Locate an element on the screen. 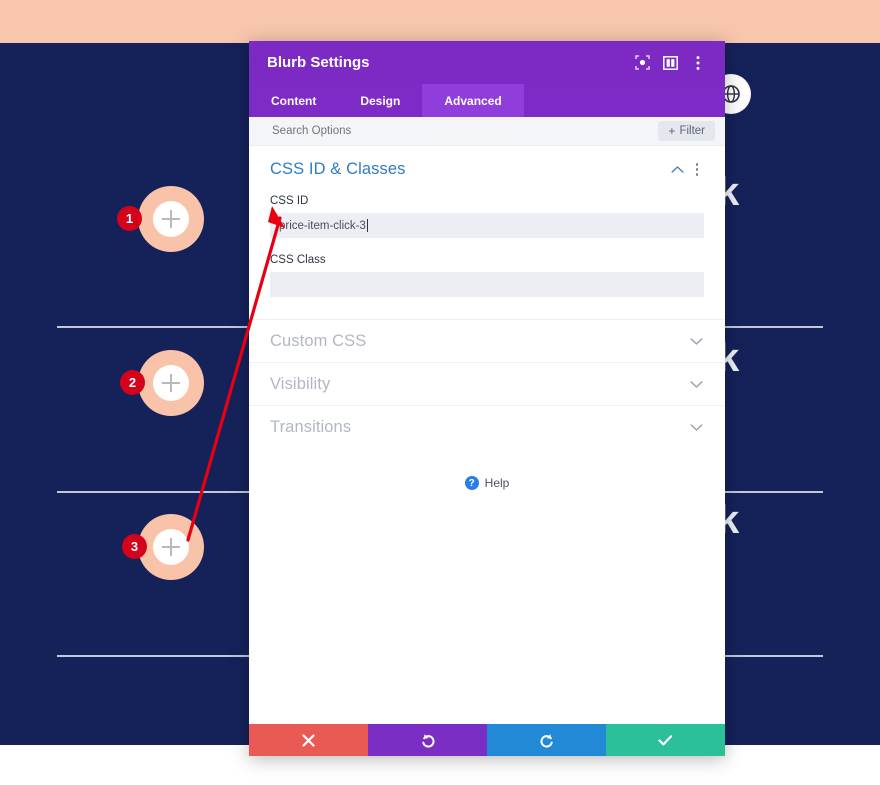 The width and height of the screenshot is (880, 785). redo-icon is located at coordinates (546, 740).